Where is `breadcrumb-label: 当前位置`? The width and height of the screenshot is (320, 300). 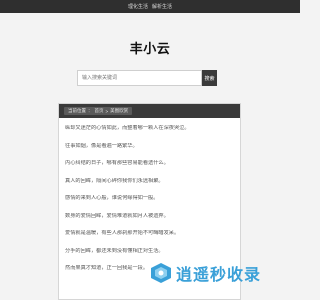 breadcrumb-label: 当前位置 is located at coordinates (77, 110).